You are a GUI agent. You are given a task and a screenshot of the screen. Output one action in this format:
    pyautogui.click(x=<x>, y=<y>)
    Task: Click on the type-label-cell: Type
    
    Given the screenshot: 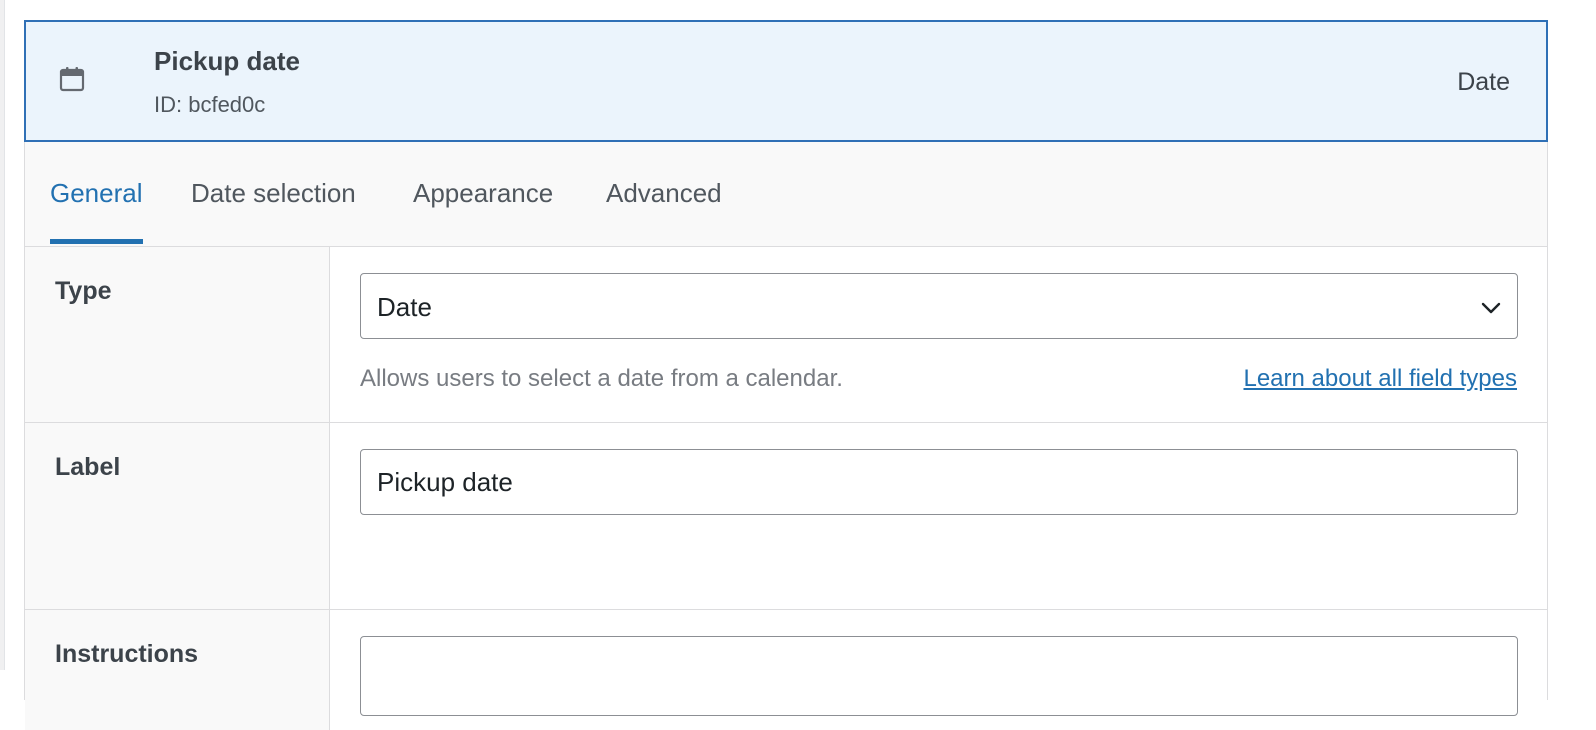 What is the action you would take?
    pyautogui.click(x=177, y=334)
    